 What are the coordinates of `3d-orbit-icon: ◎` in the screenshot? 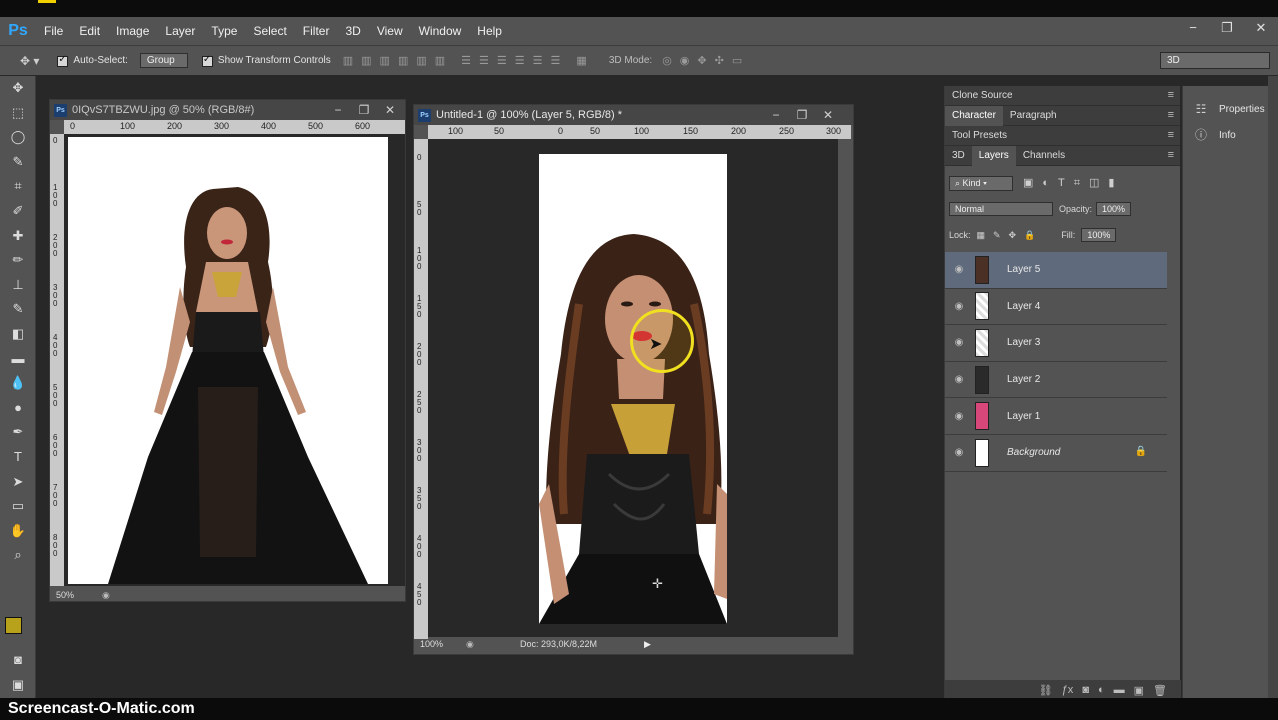 It's located at (667, 60).